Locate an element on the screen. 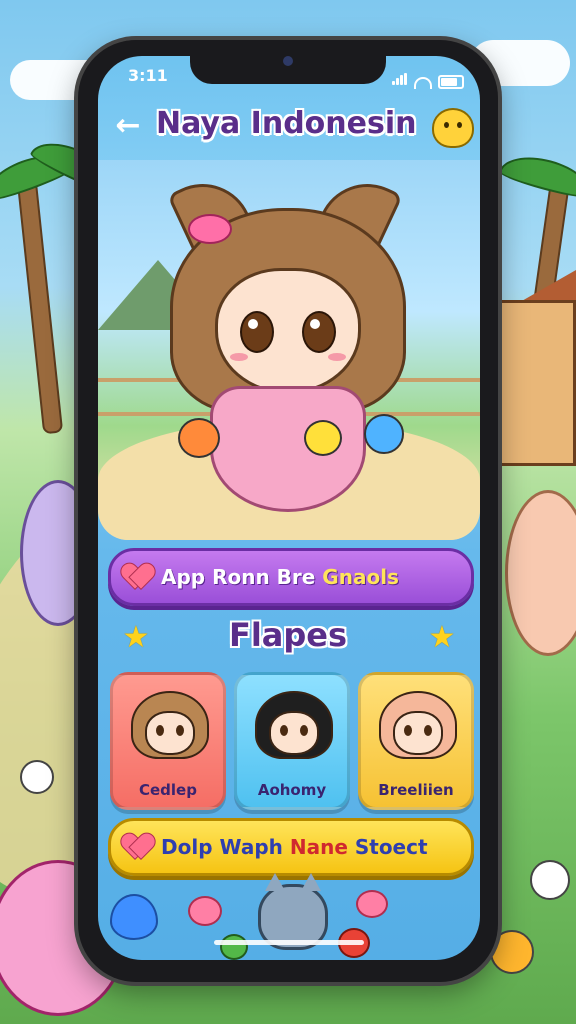 This screenshot has height=1024, width=576. character-name: Breeliien is located at coordinates (416, 790).